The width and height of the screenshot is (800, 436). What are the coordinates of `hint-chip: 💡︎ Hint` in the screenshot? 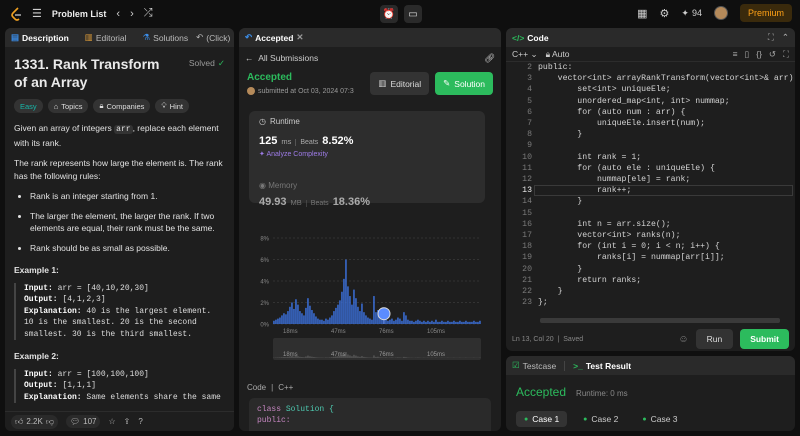 It's located at (172, 106).